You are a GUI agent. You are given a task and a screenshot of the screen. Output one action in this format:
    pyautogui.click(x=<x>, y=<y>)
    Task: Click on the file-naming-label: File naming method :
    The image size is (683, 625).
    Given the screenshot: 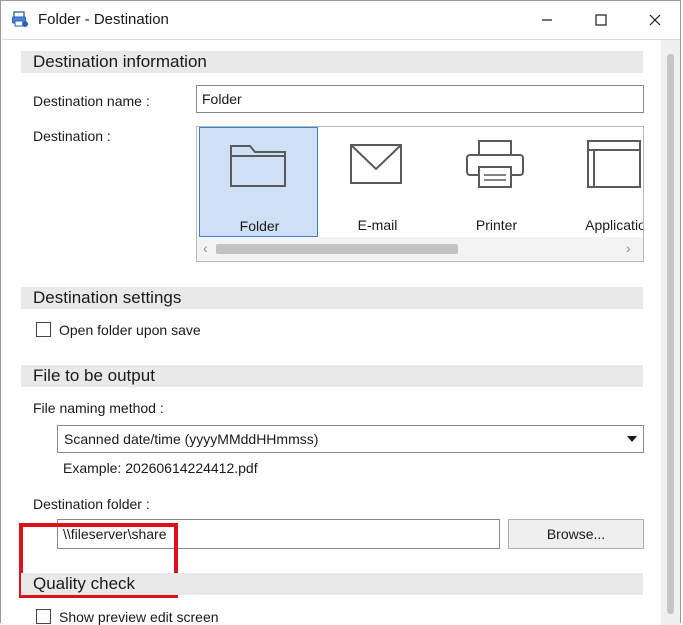 What is the action you would take?
    pyautogui.click(x=98, y=408)
    